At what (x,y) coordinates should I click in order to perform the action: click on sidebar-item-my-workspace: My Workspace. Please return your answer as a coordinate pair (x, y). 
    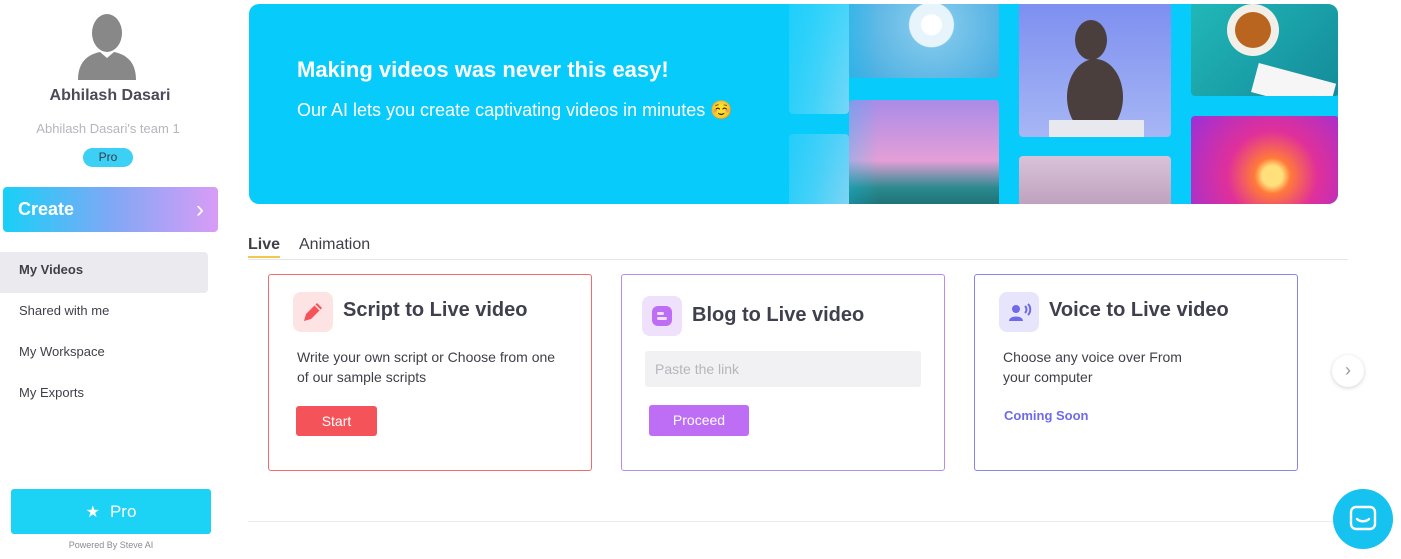
    Looking at the image, I should click on (104, 354).